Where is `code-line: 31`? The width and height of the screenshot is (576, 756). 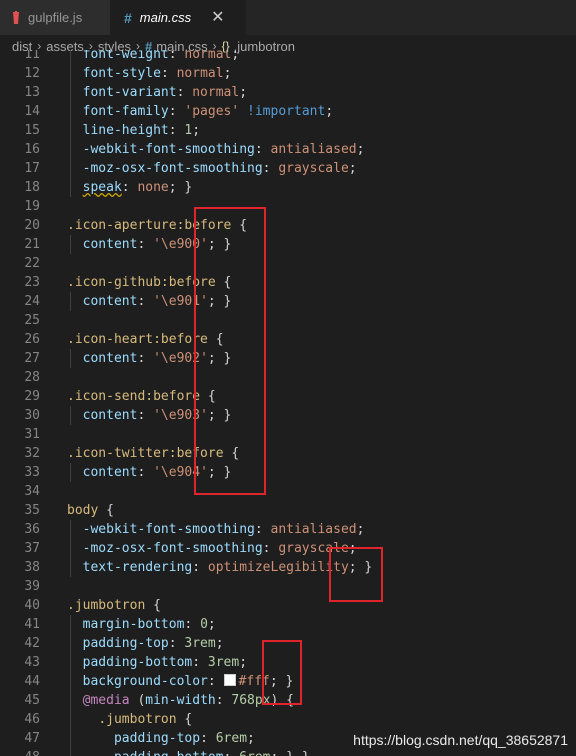 code-line: 31 is located at coordinates (288, 434).